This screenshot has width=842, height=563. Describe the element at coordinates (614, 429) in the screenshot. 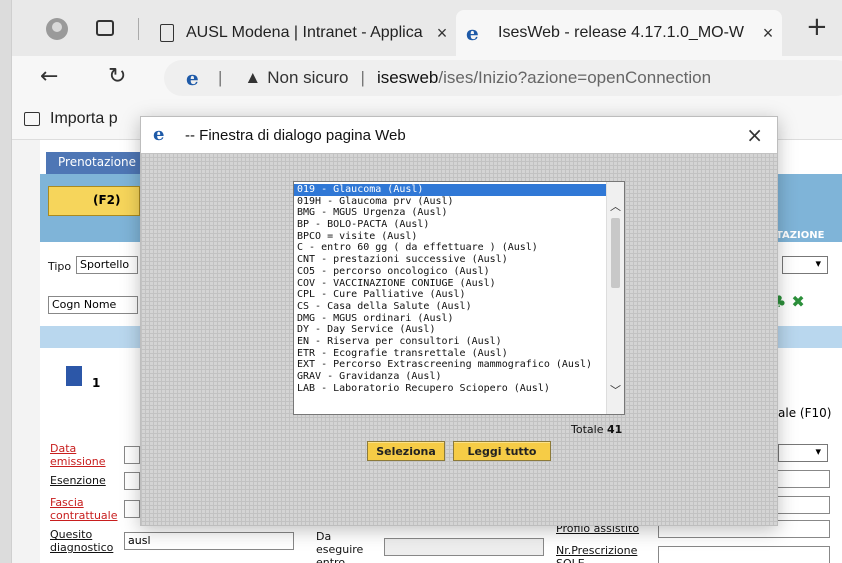

I see `total-value: 41` at that location.